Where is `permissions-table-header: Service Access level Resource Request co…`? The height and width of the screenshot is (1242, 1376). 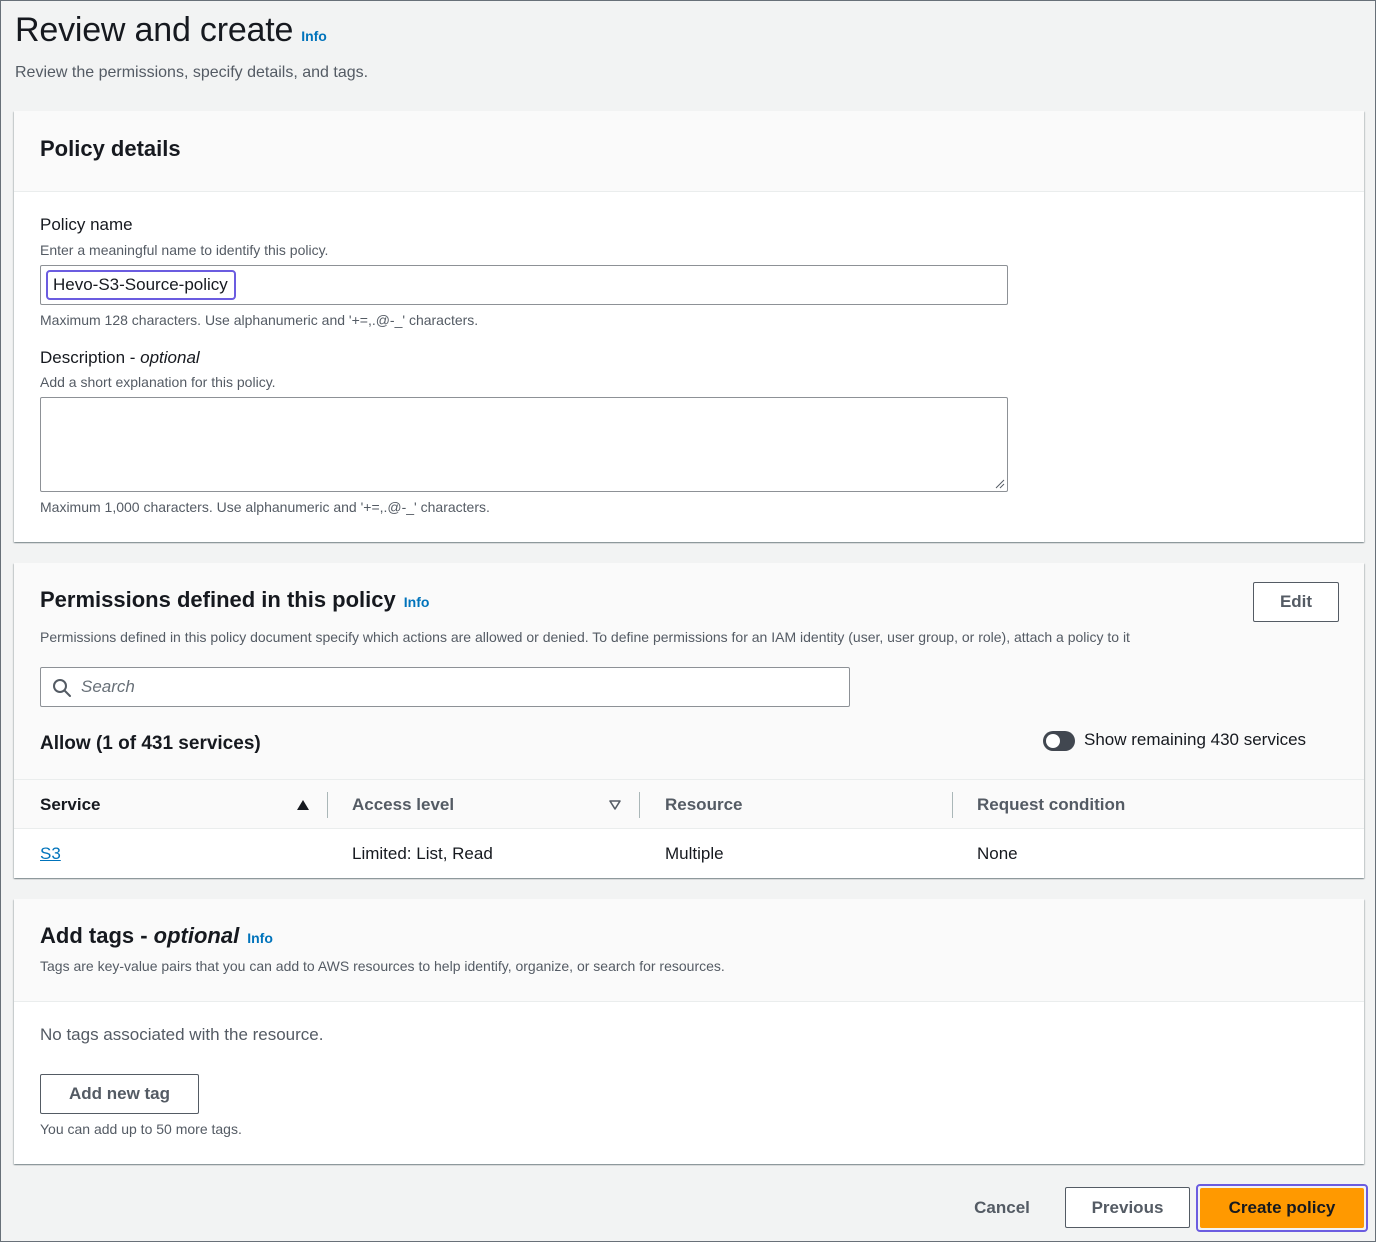 permissions-table-header: Service Access level Resource Request co… is located at coordinates (689, 804).